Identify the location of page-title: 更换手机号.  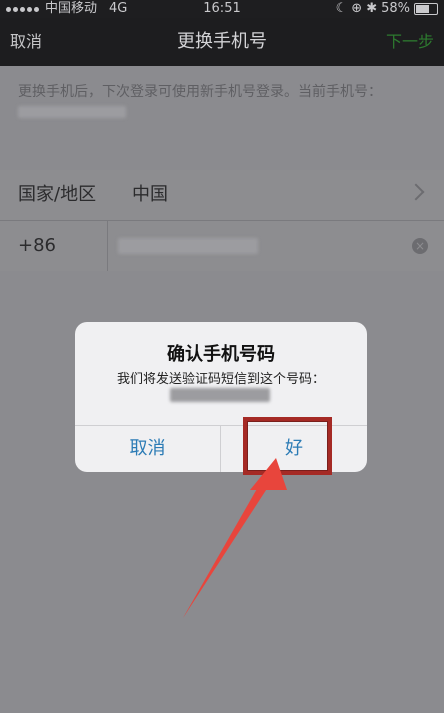
(222, 41).